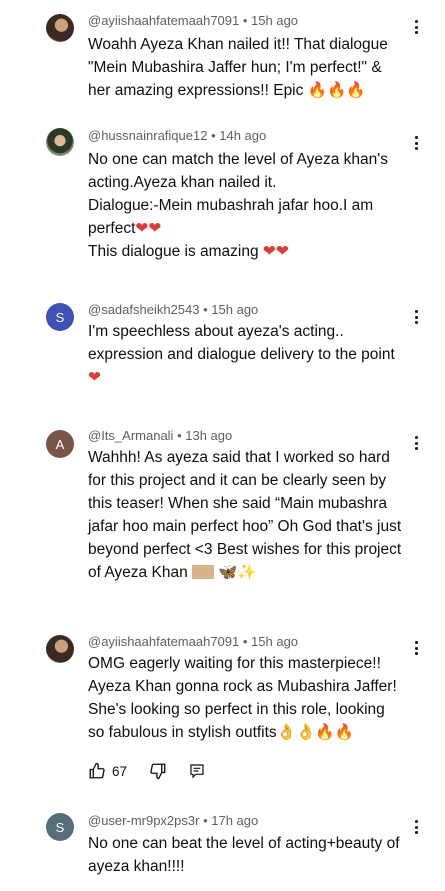 This screenshot has height=891, width=445. Describe the element at coordinates (209, 435) in the screenshot. I see `comment-time: 13h ago` at that location.